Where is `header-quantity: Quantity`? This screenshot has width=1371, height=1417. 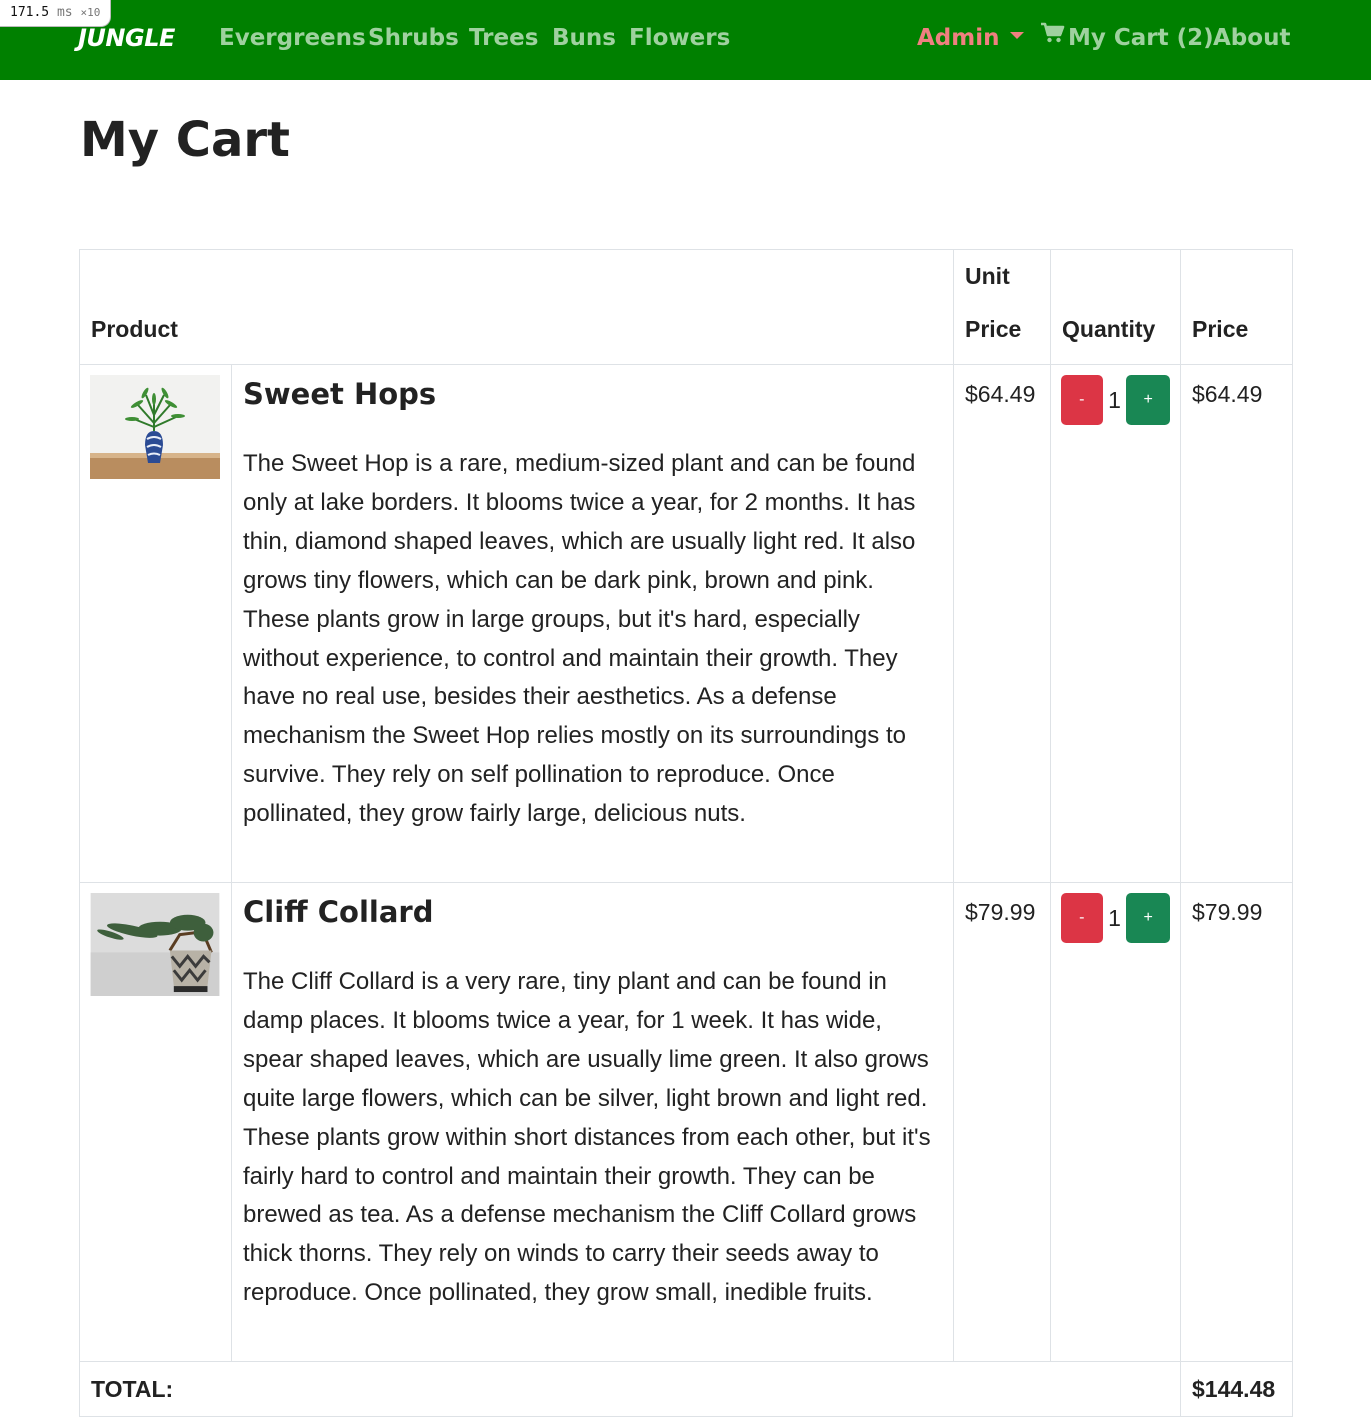 header-quantity: Quantity is located at coordinates (1116, 307).